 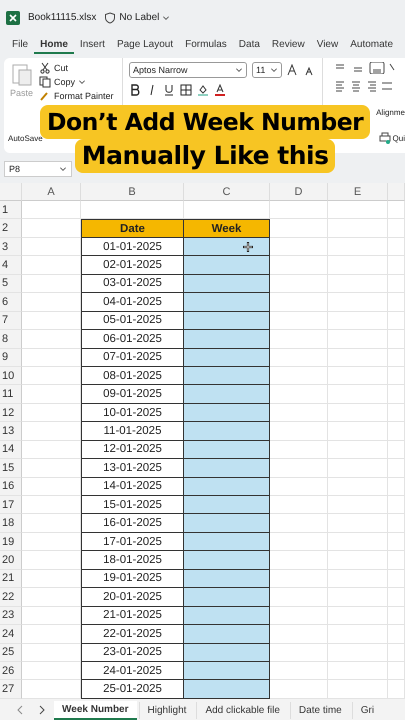 What do you see at coordinates (135, 90) in the screenshot?
I see `bold-icon` at bounding box center [135, 90].